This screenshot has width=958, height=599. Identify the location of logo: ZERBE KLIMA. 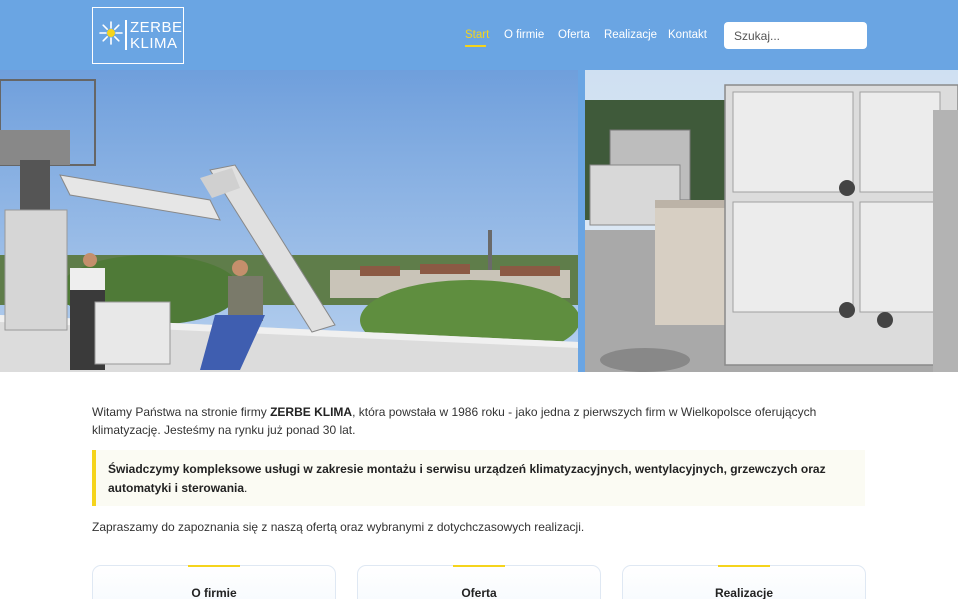
(138, 35).